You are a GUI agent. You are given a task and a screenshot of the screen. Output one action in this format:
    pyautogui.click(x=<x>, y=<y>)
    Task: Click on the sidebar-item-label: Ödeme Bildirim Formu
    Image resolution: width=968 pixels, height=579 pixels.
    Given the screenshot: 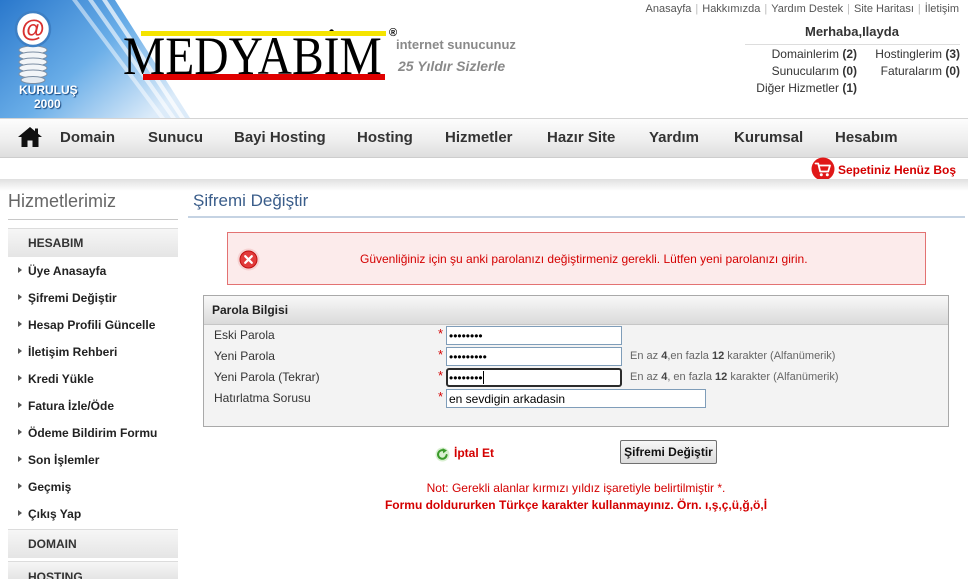 What is the action you would take?
    pyautogui.click(x=93, y=433)
    